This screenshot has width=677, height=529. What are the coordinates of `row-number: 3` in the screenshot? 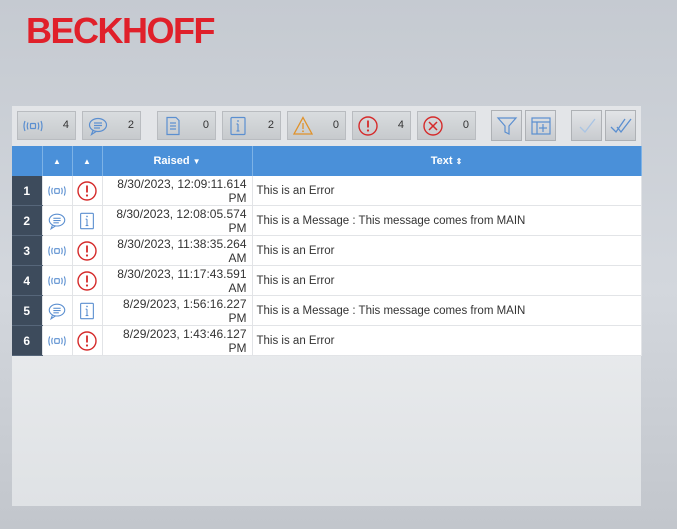 It's located at (27, 250).